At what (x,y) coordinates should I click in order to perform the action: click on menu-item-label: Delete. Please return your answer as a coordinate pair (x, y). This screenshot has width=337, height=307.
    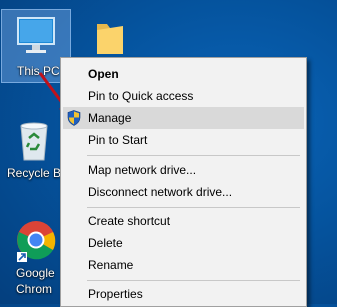
    Looking at the image, I should click on (105, 243).